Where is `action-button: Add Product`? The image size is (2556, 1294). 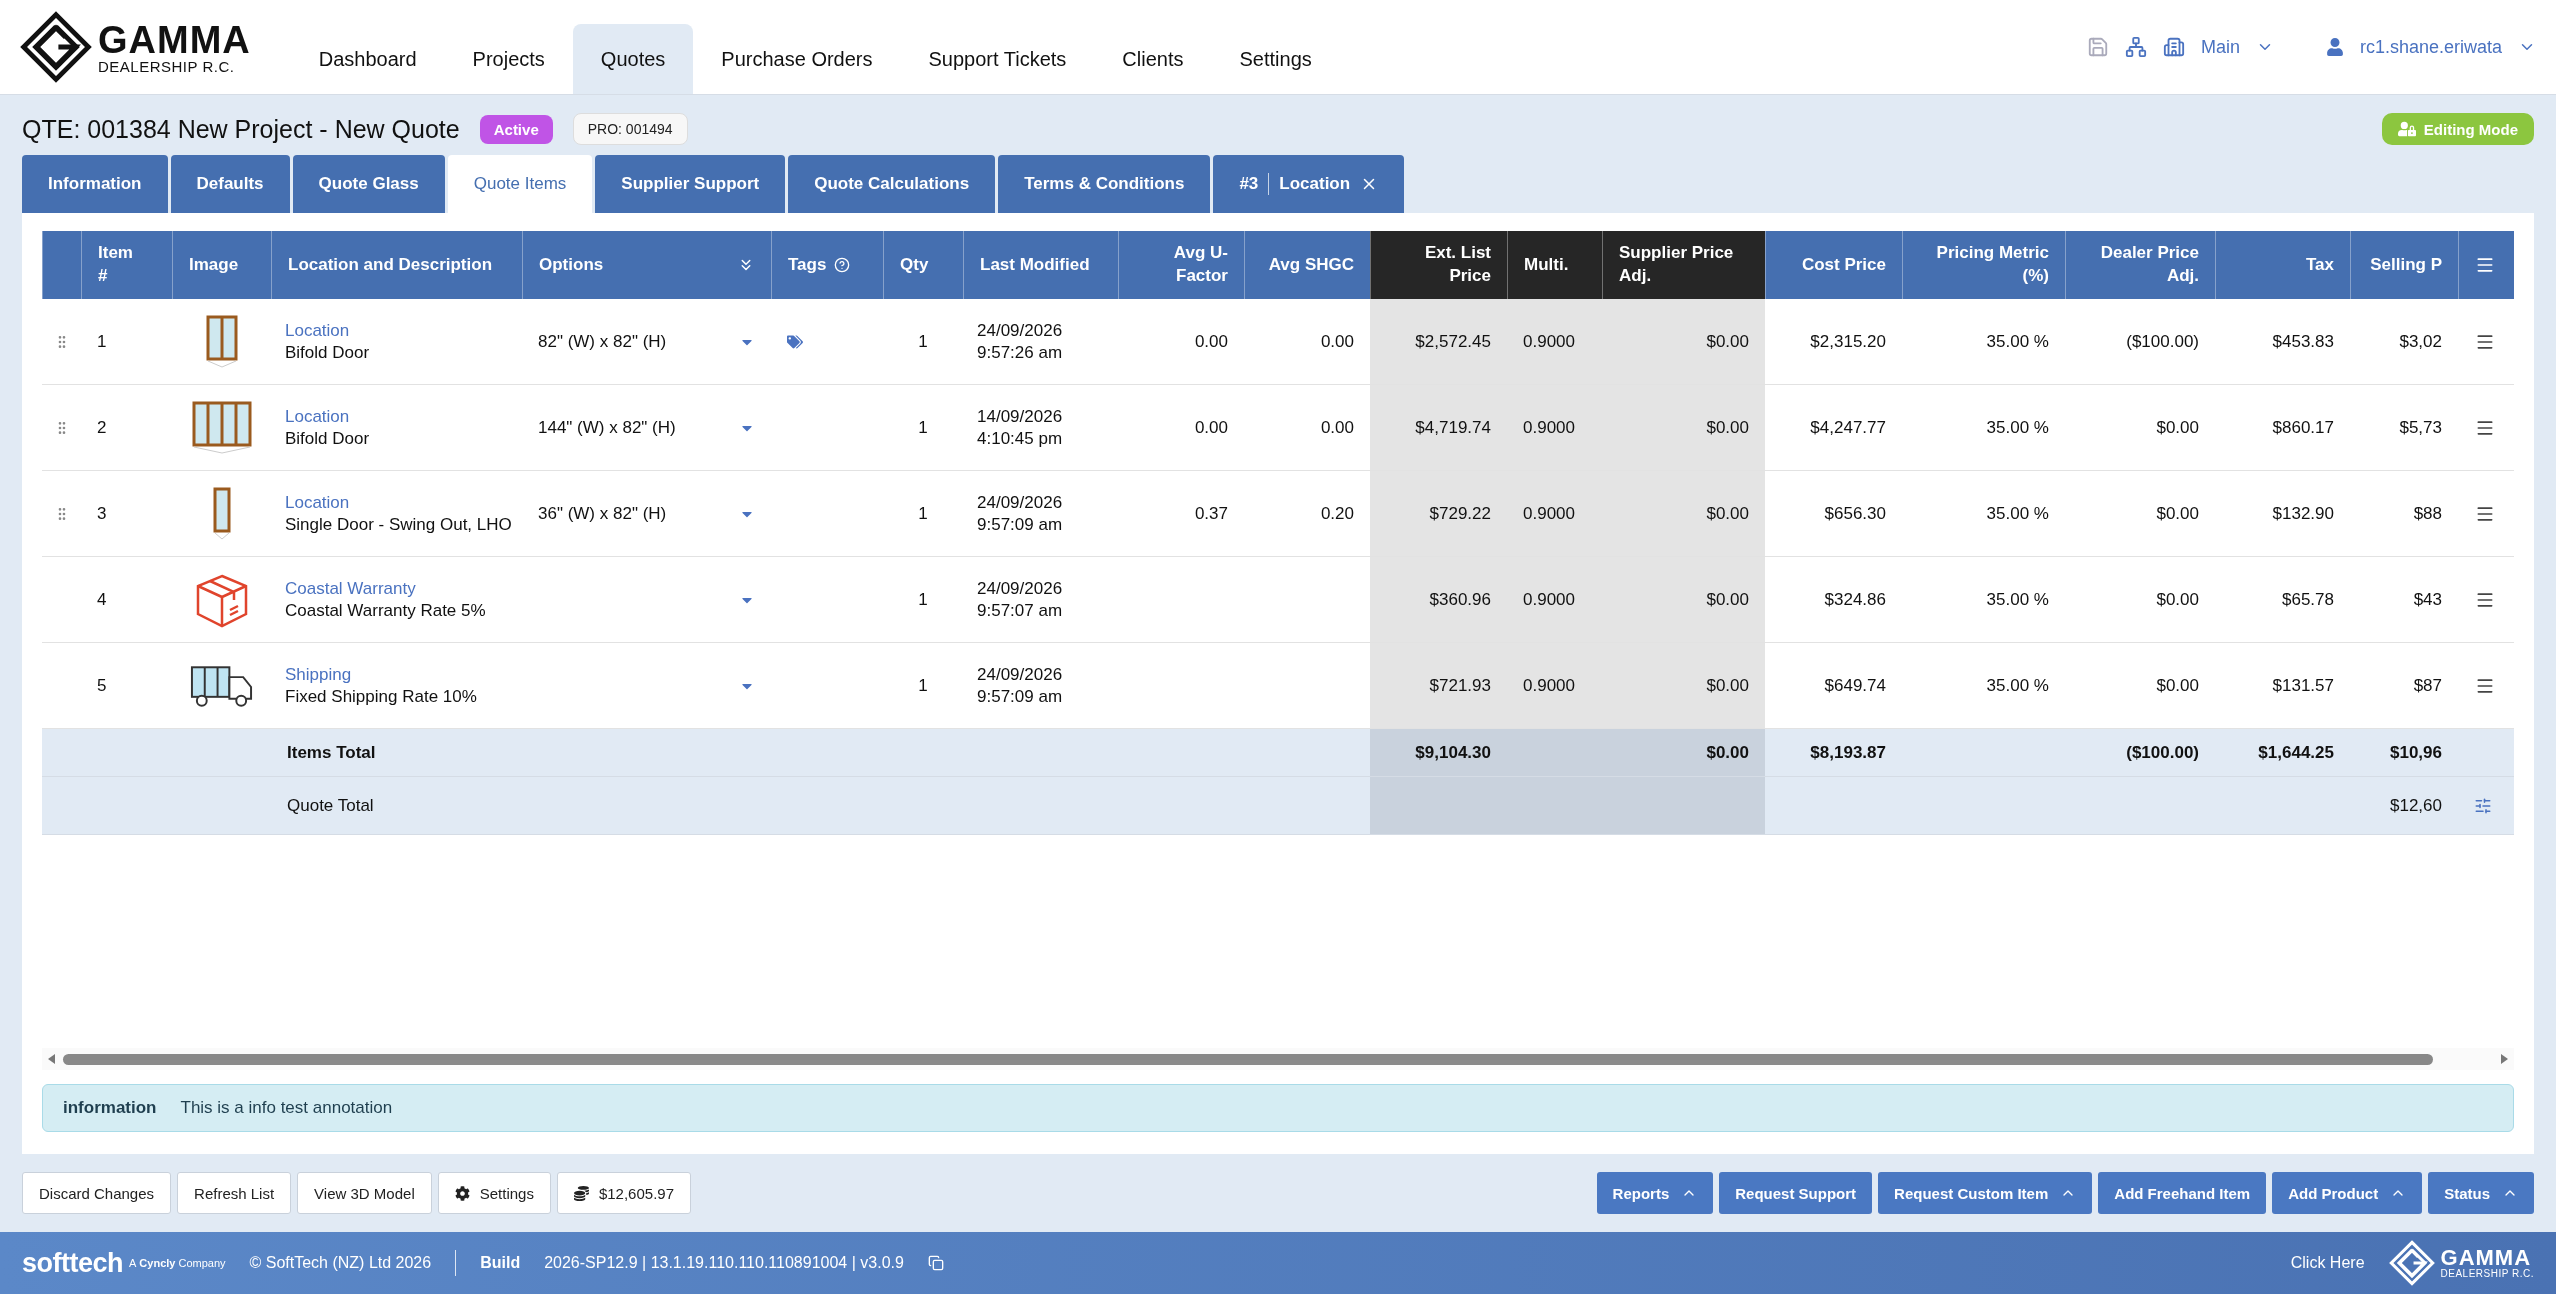 action-button: Add Product is located at coordinates (2347, 1193).